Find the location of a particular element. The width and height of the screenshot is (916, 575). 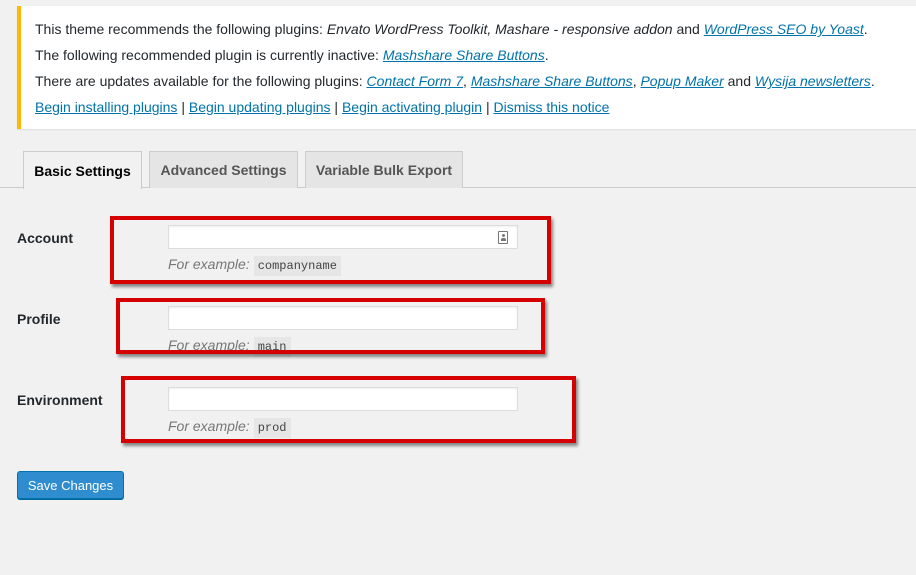

mashshare-update-link: Mashshare Share Buttons is located at coordinates (552, 81).